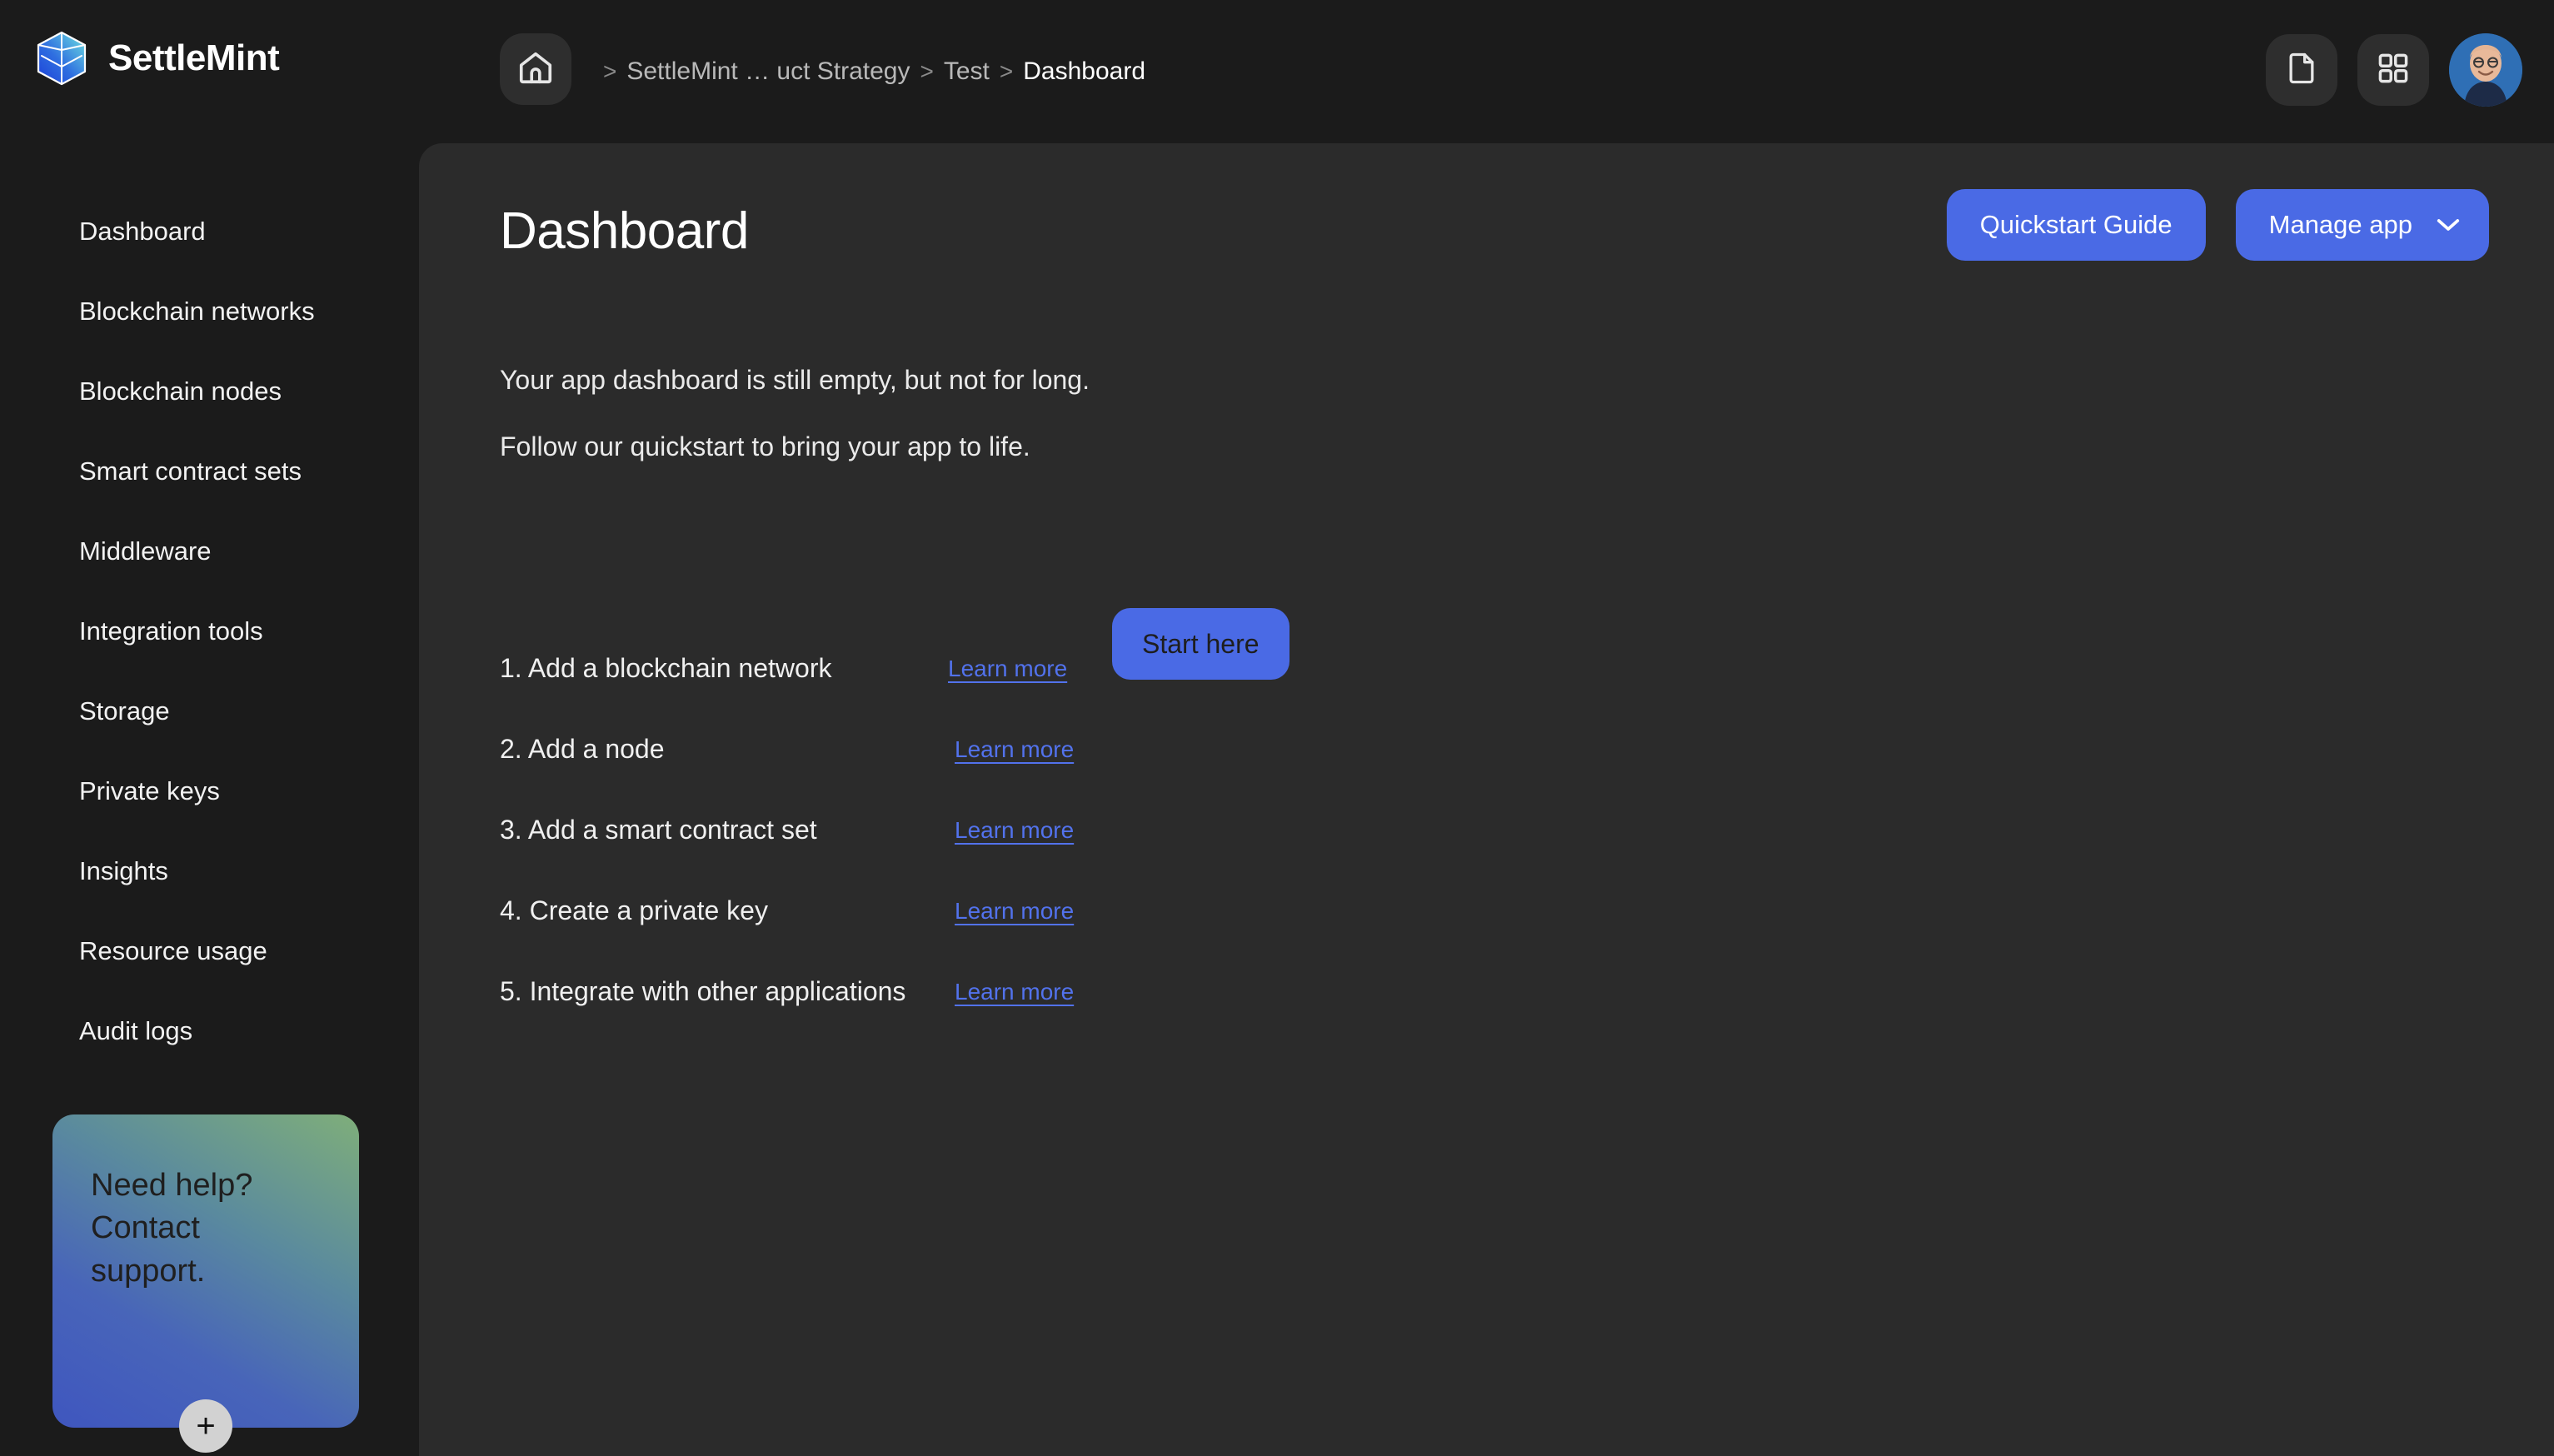 This screenshot has width=2554, height=1456. I want to click on document-icon, so click(2302, 70).